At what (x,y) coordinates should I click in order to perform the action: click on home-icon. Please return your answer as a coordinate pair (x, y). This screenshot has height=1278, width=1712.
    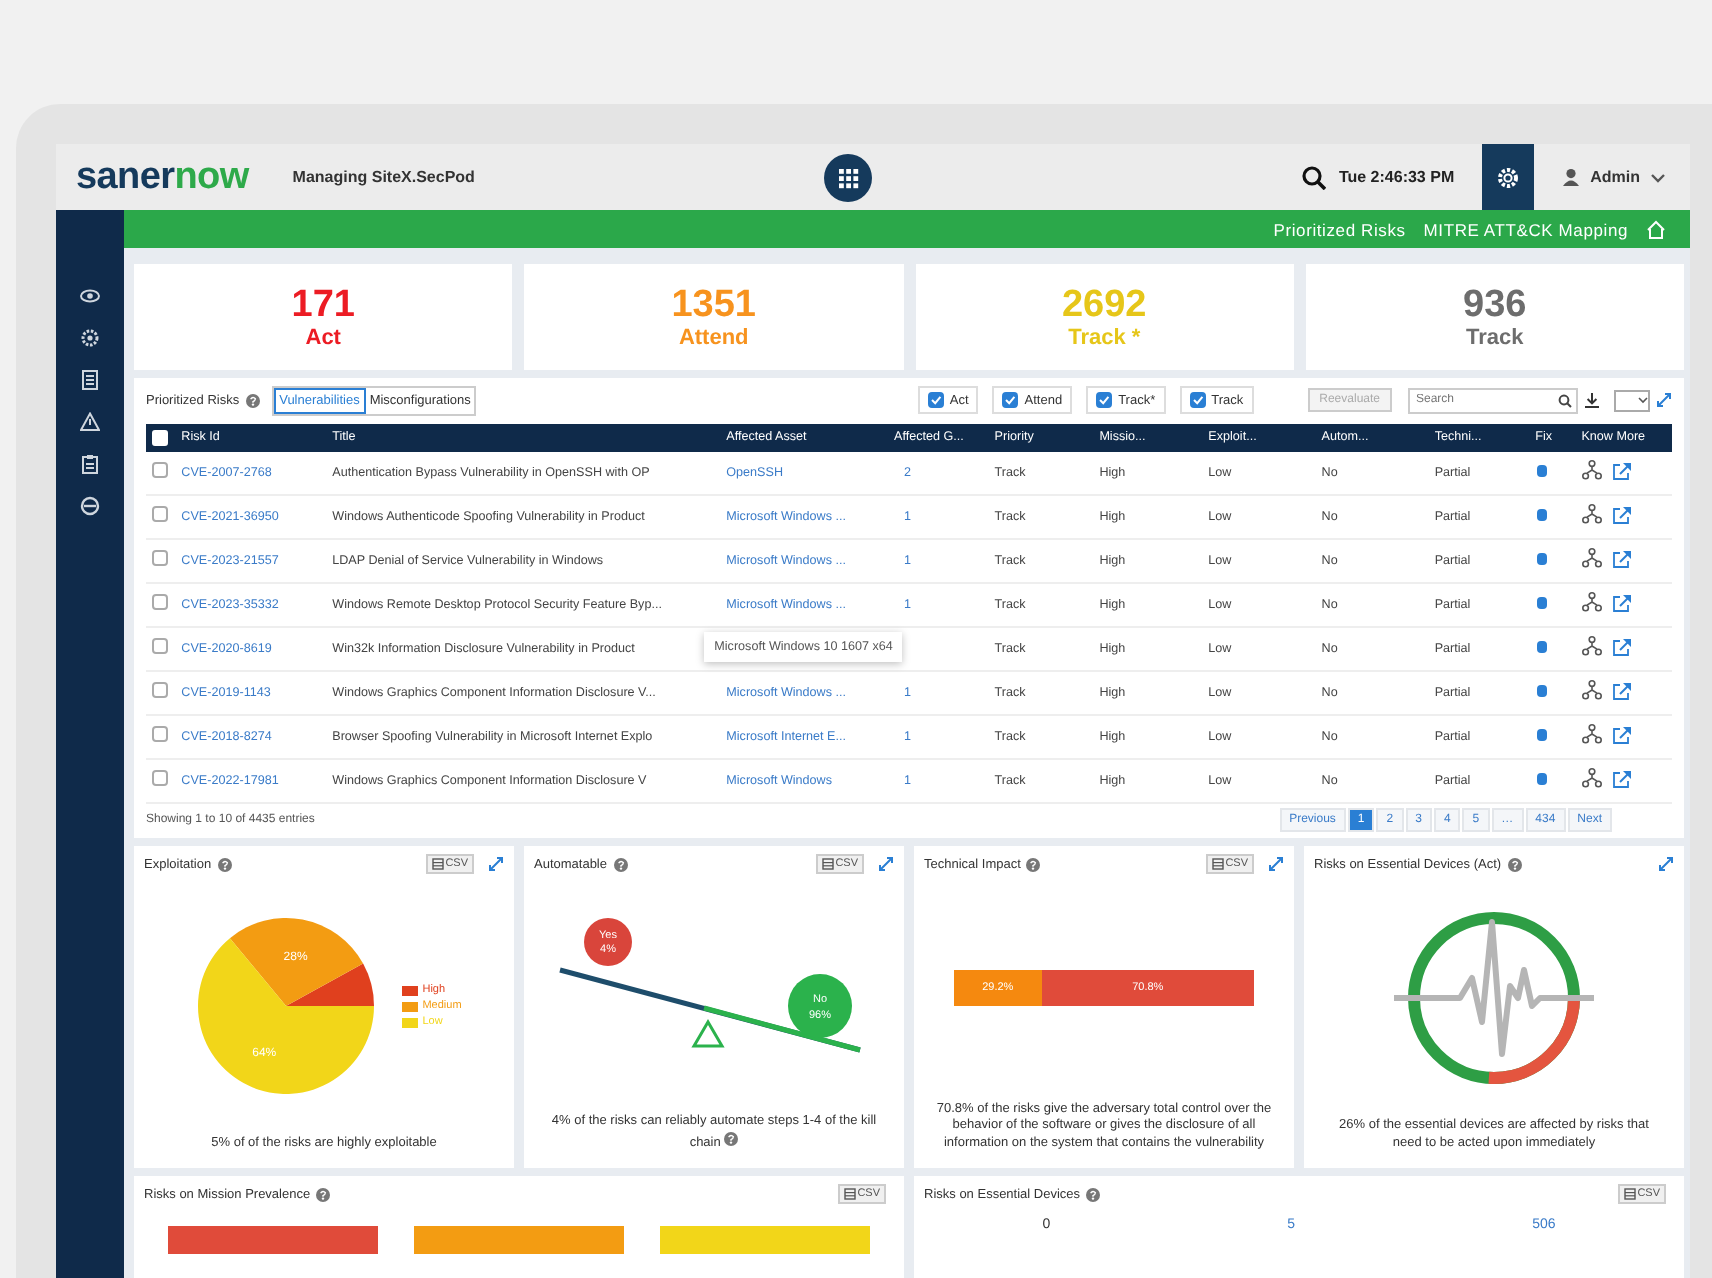
    Looking at the image, I should click on (1656, 229).